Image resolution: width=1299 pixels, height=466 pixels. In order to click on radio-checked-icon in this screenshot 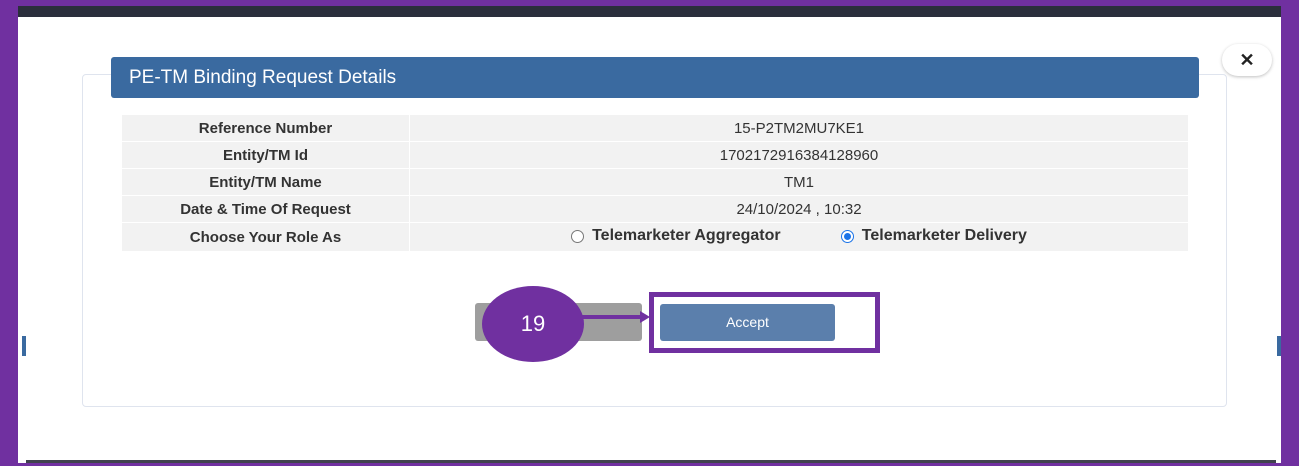, I will do `click(847, 236)`.